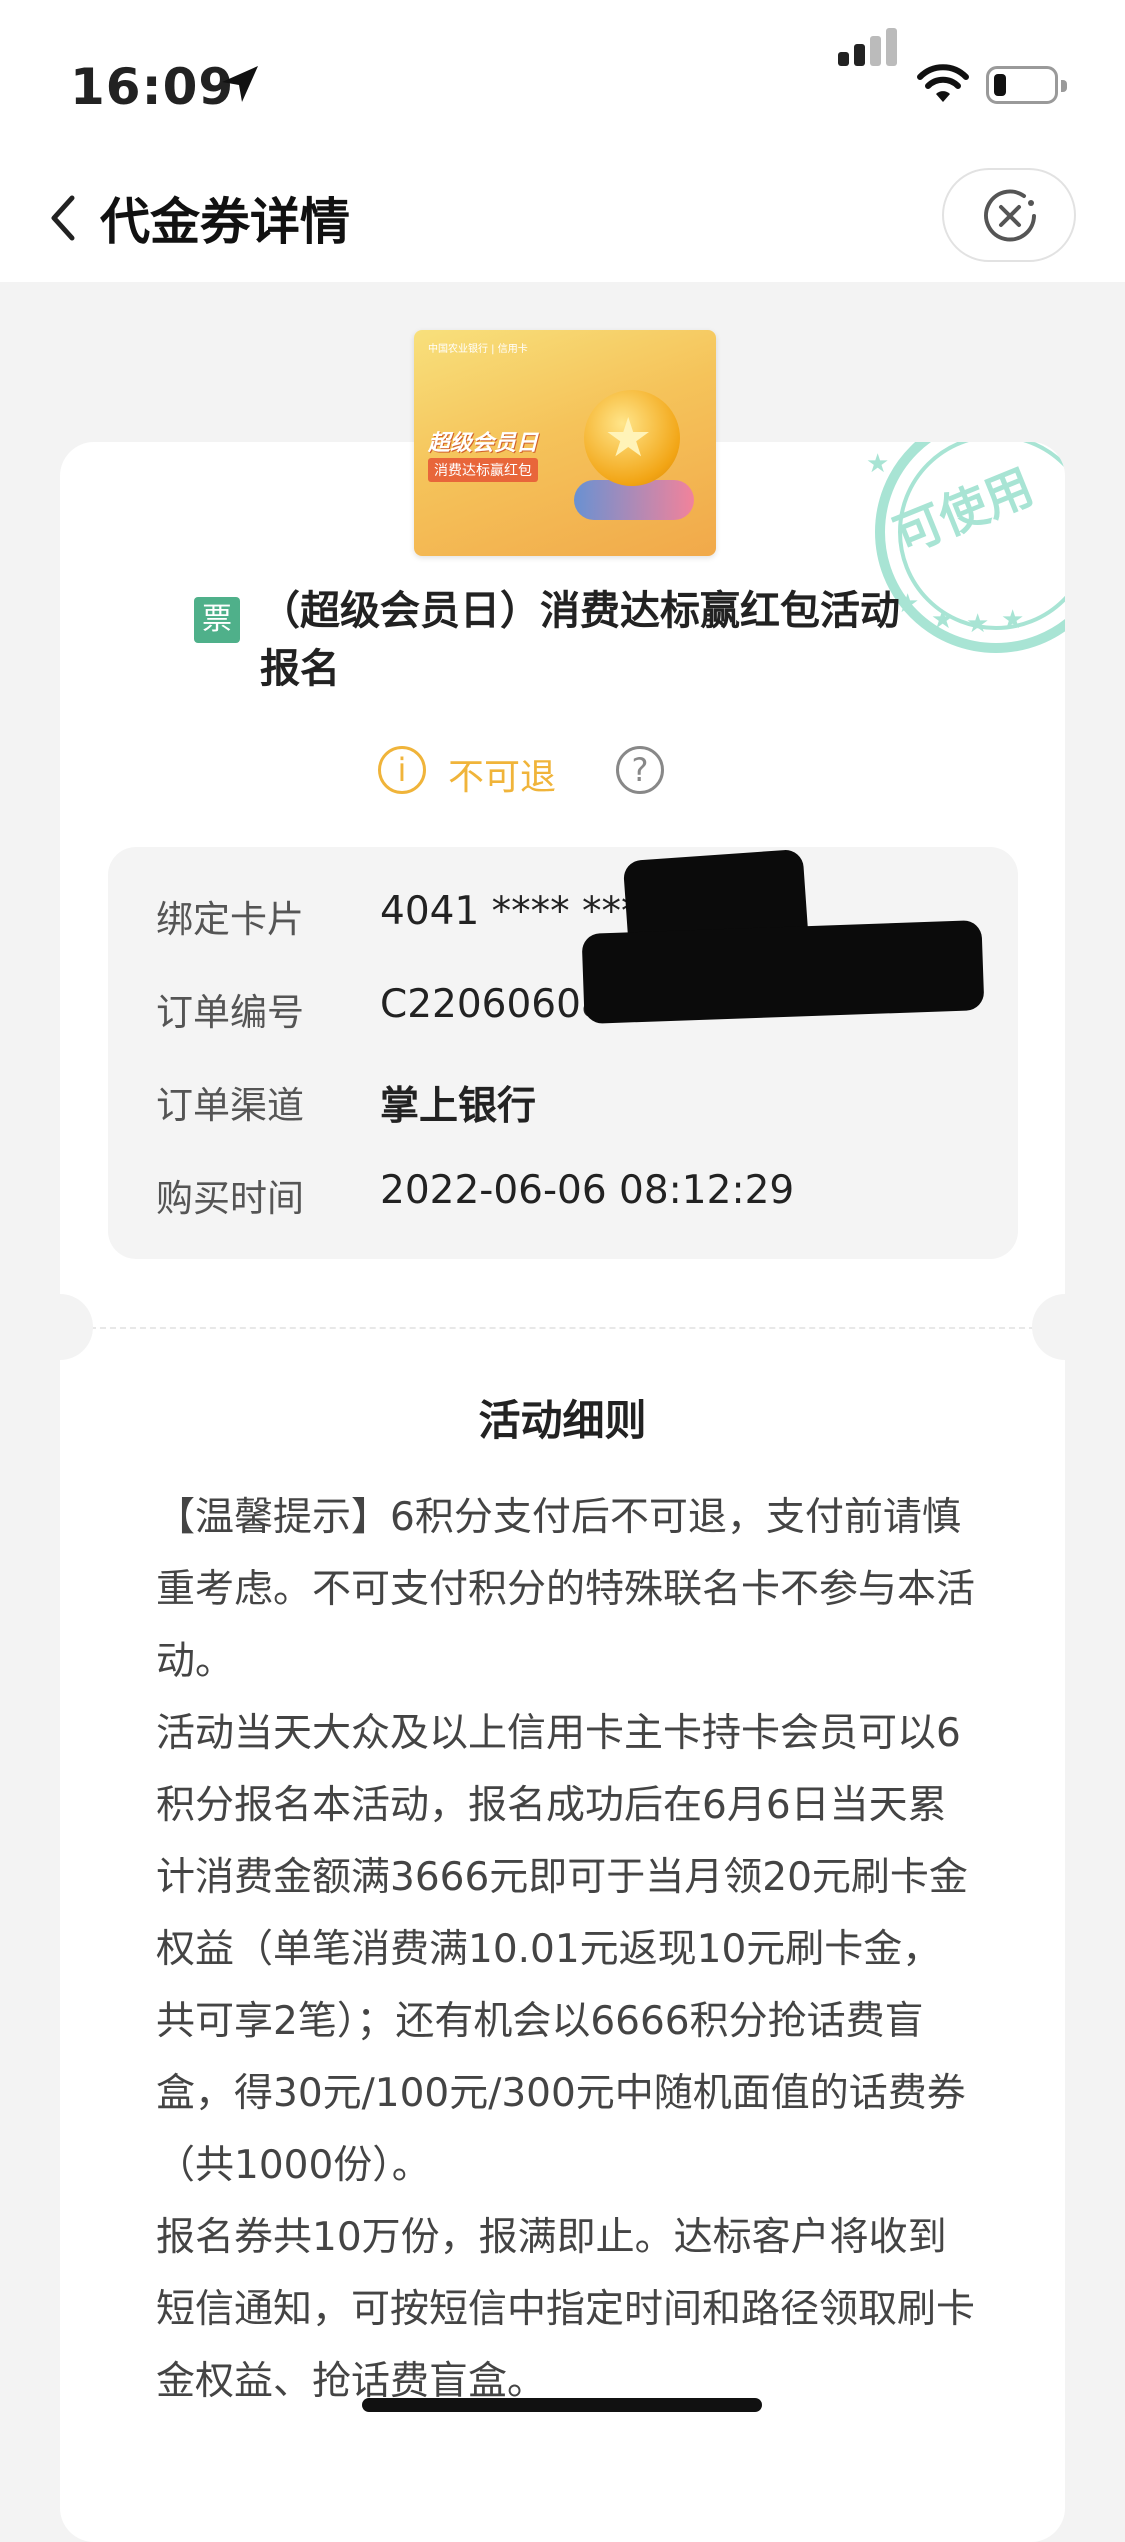 The height and width of the screenshot is (2542, 1125). Describe the element at coordinates (230, 1105) in the screenshot. I see `info-label: 订单渠道` at that location.